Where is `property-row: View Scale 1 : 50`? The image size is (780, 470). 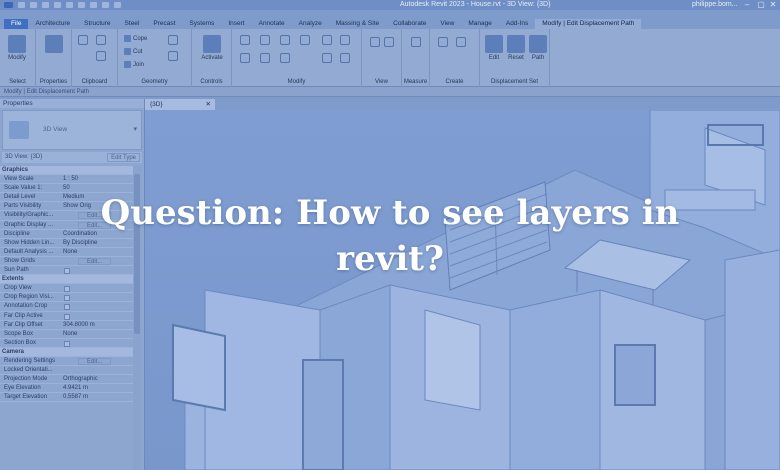
property-row: View Scale 1 : 50 is located at coordinates (66, 180).